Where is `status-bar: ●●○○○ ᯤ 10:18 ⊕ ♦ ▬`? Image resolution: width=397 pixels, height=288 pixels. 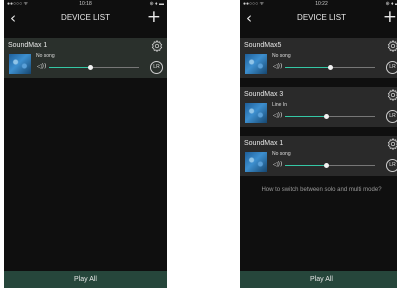 status-bar: ●●○○○ ᯤ 10:18 ⊕ ♦ ▬ is located at coordinates (85, 4).